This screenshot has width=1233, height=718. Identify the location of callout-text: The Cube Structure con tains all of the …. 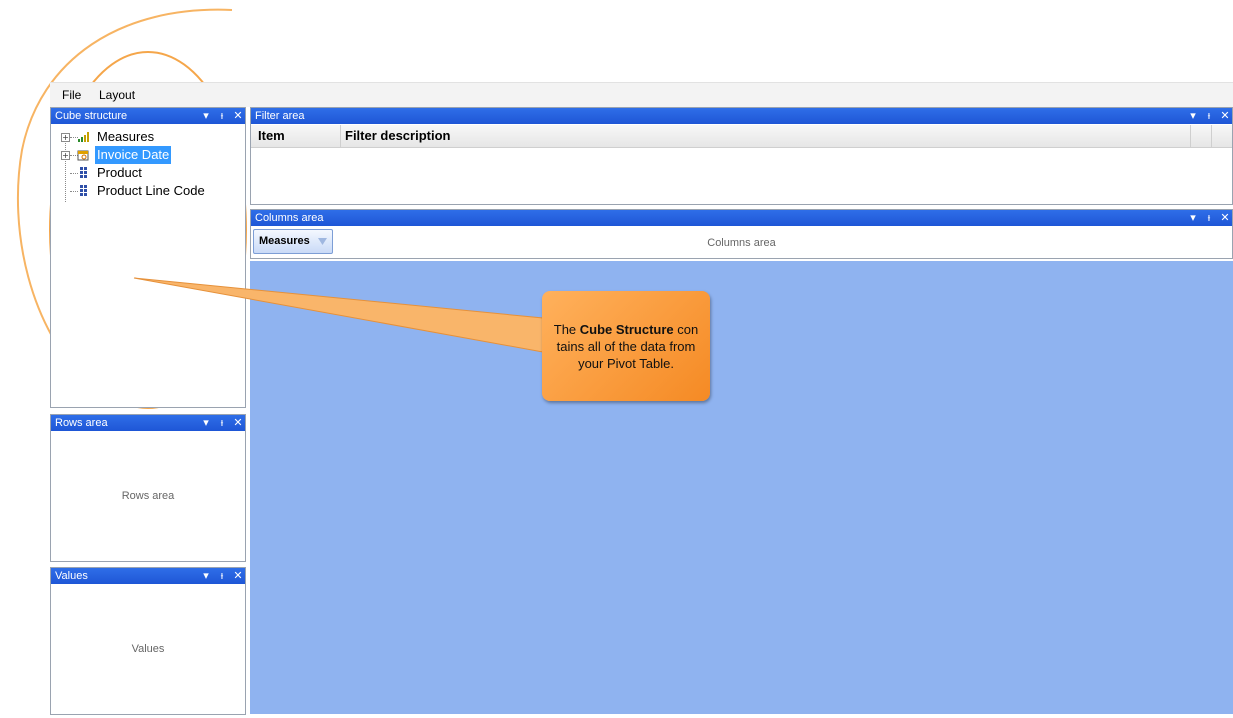
(626, 346).